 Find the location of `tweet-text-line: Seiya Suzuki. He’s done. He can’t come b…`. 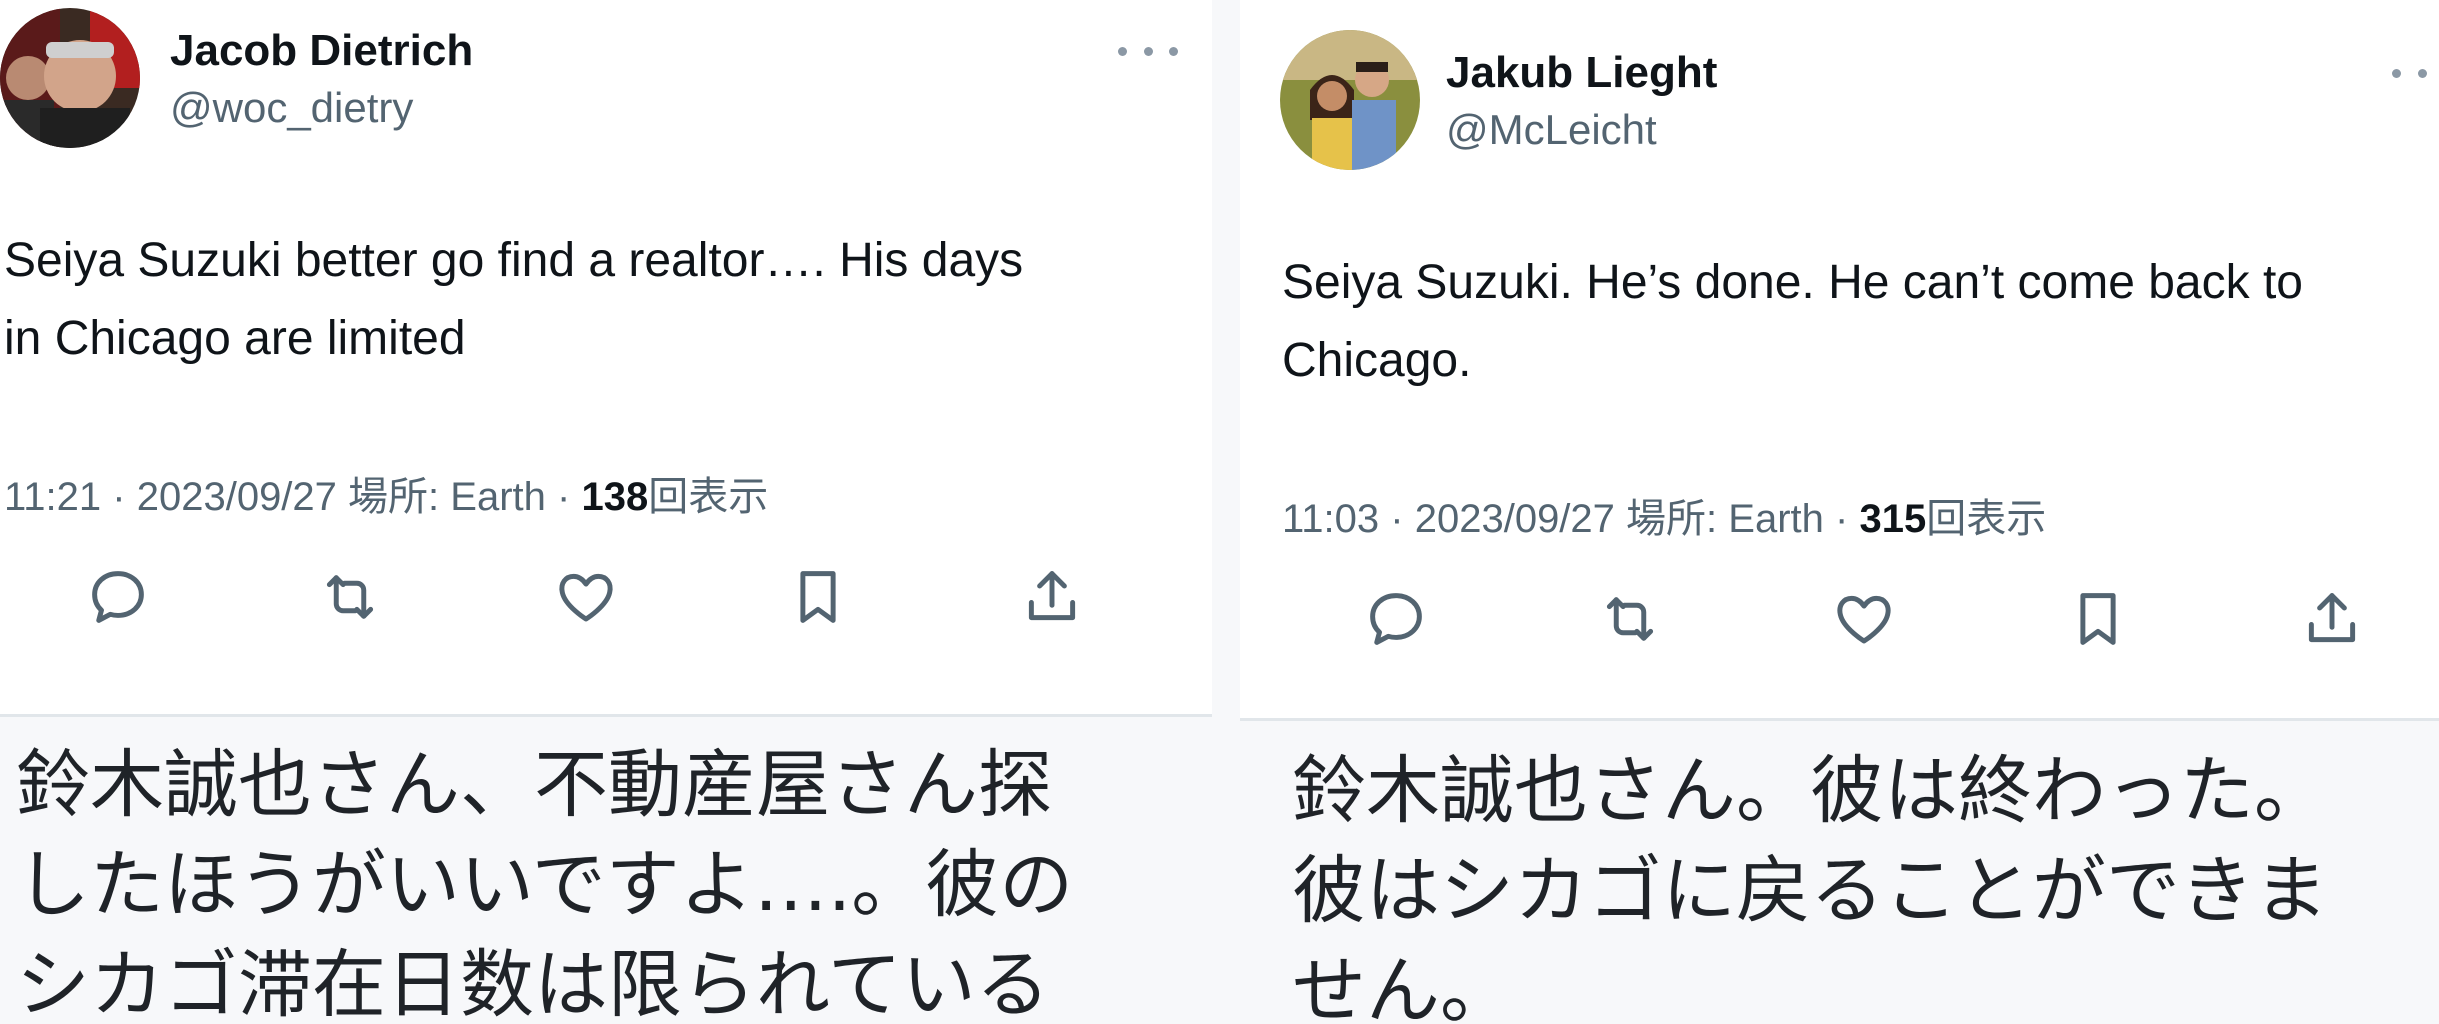

tweet-text-line: Seiya Suzuki. He’s done. He can’t come b… is located at coordinates (1792, 282).